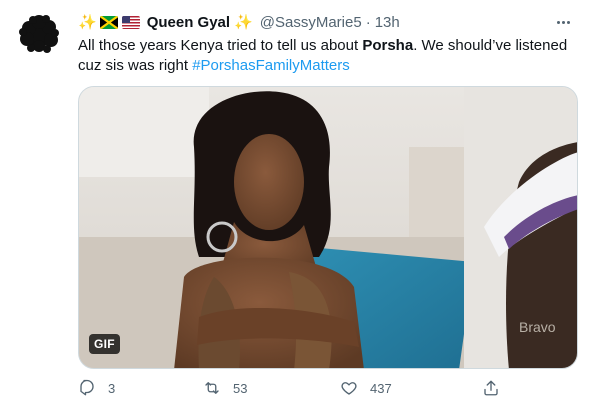  I want to click on reply-icon, so click(87, 387).